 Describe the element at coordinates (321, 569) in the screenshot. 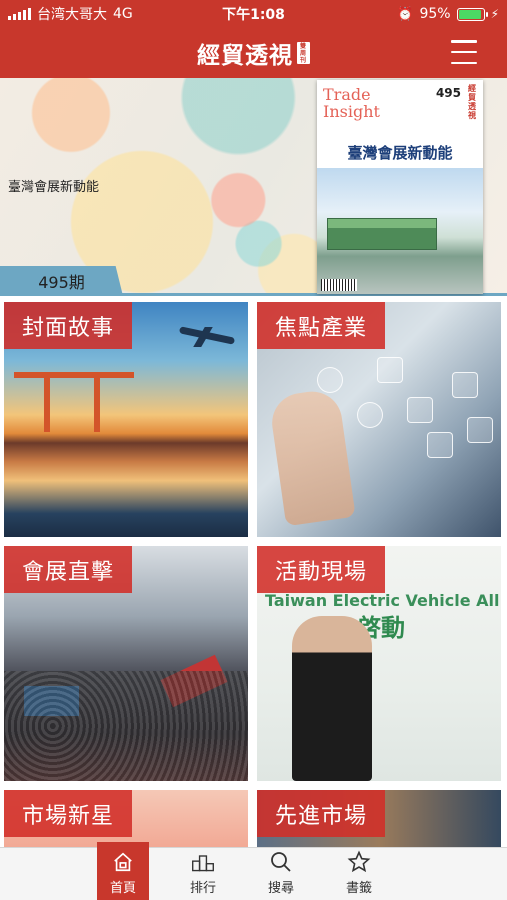

I see `tile-label: 活動現場` at that location.